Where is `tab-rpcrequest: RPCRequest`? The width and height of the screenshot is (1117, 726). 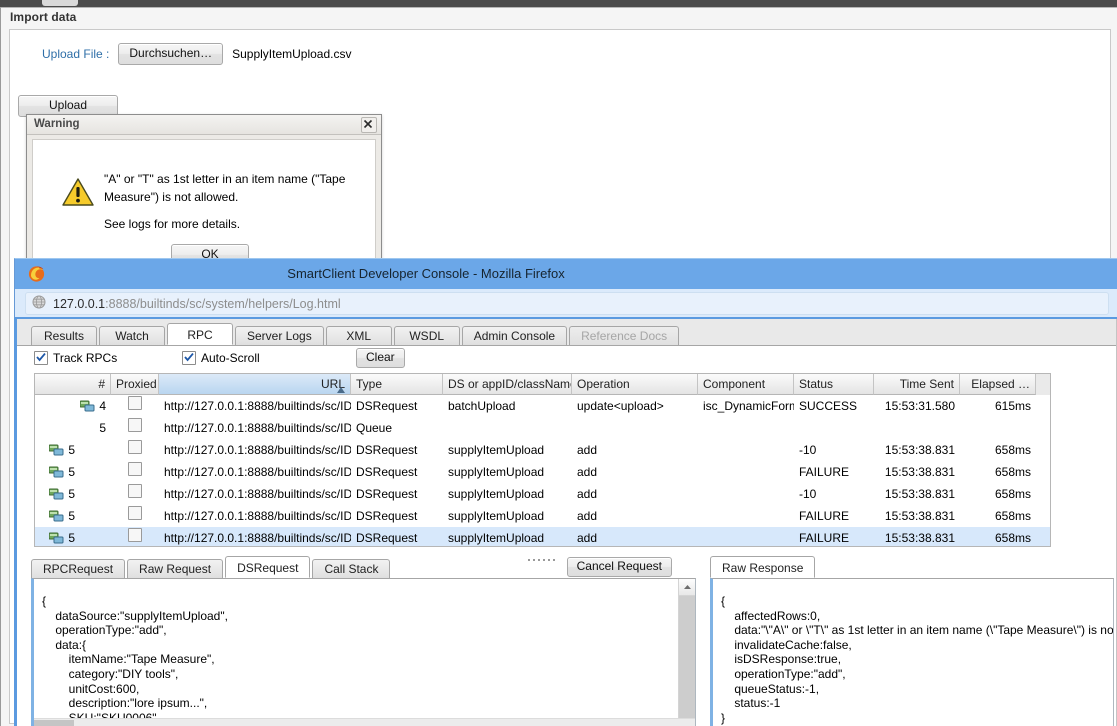 tab-rpcrequest: RPCRequest is located at coordinates (78, 568).